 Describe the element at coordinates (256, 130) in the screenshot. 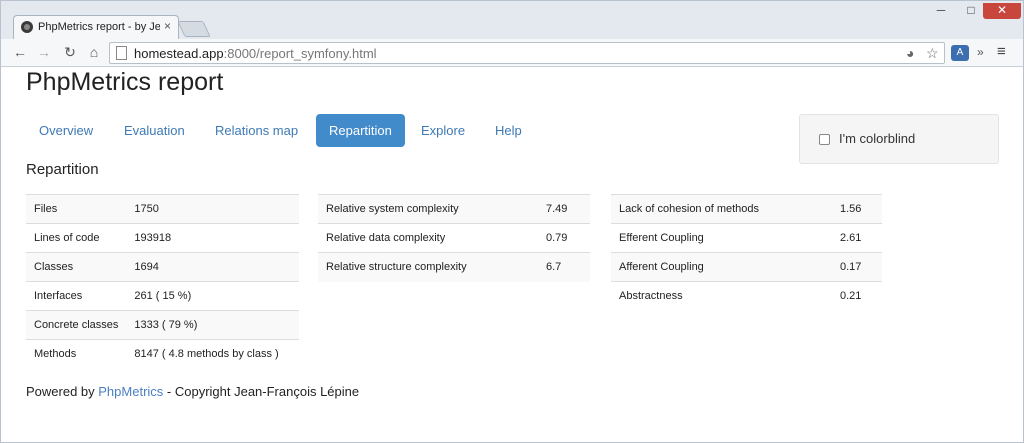

I see `nav-relations-map: Relations map` at that location.